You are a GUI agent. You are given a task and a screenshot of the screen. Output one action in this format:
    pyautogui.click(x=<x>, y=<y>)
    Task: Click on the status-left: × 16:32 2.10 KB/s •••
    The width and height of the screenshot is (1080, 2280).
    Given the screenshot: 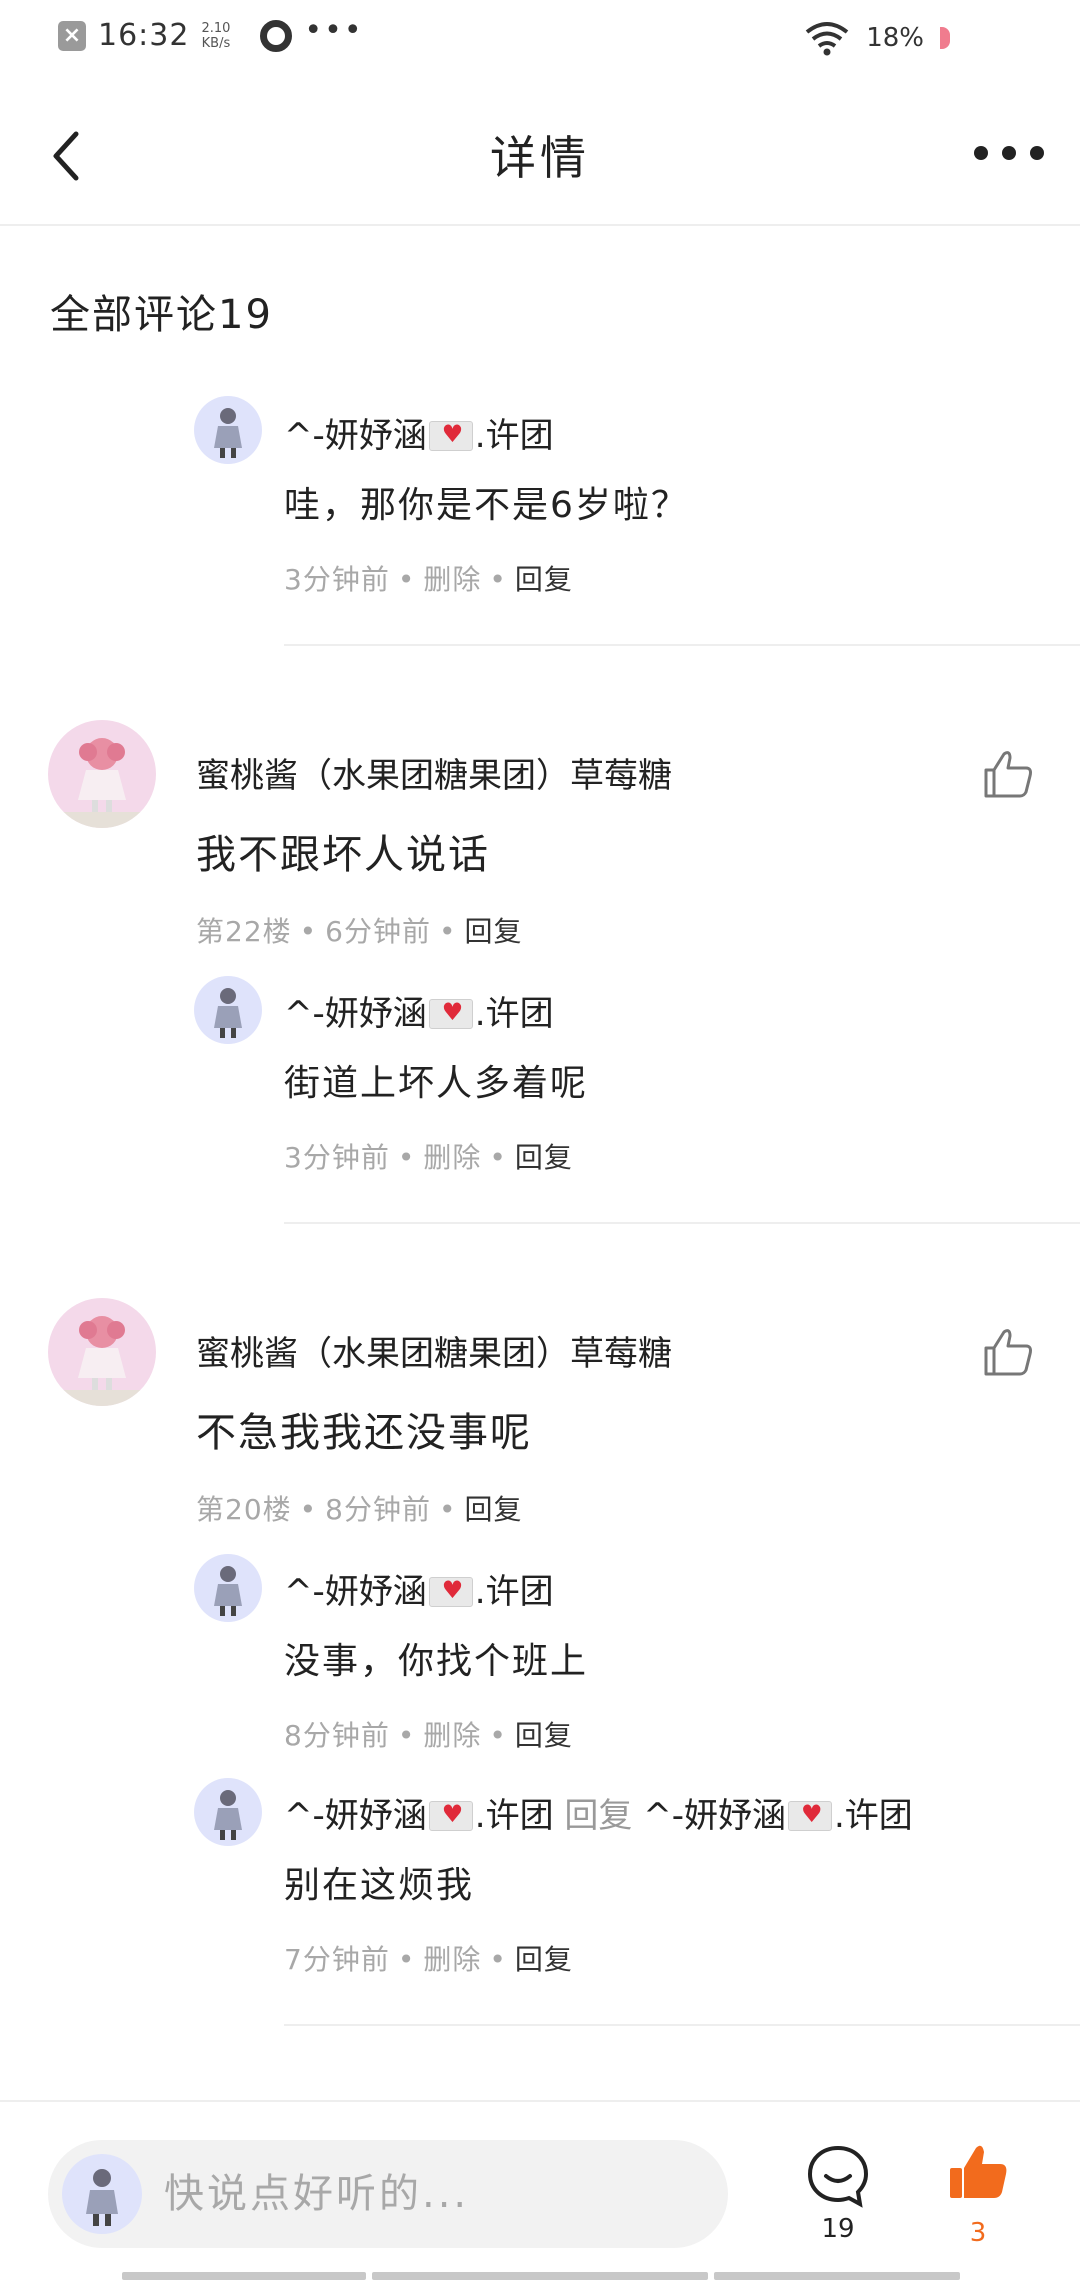 What is the action you would take?
    pyautogui.click(x=211, y=33)
    